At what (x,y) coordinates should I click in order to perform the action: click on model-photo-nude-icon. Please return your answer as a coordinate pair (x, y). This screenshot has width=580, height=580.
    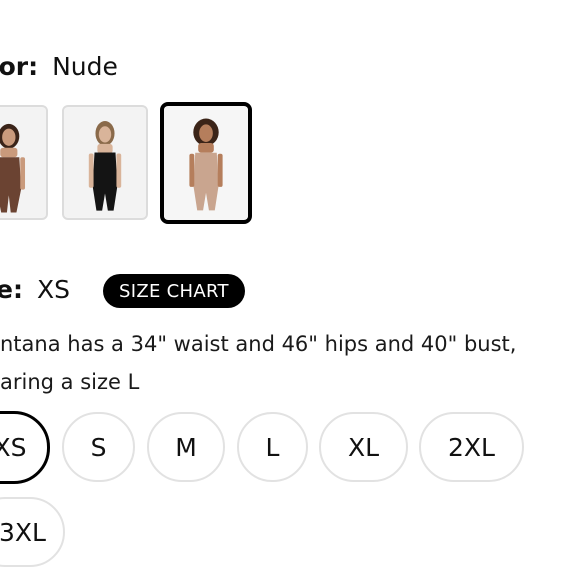
    Looking at the image, I should click on (206, 163).